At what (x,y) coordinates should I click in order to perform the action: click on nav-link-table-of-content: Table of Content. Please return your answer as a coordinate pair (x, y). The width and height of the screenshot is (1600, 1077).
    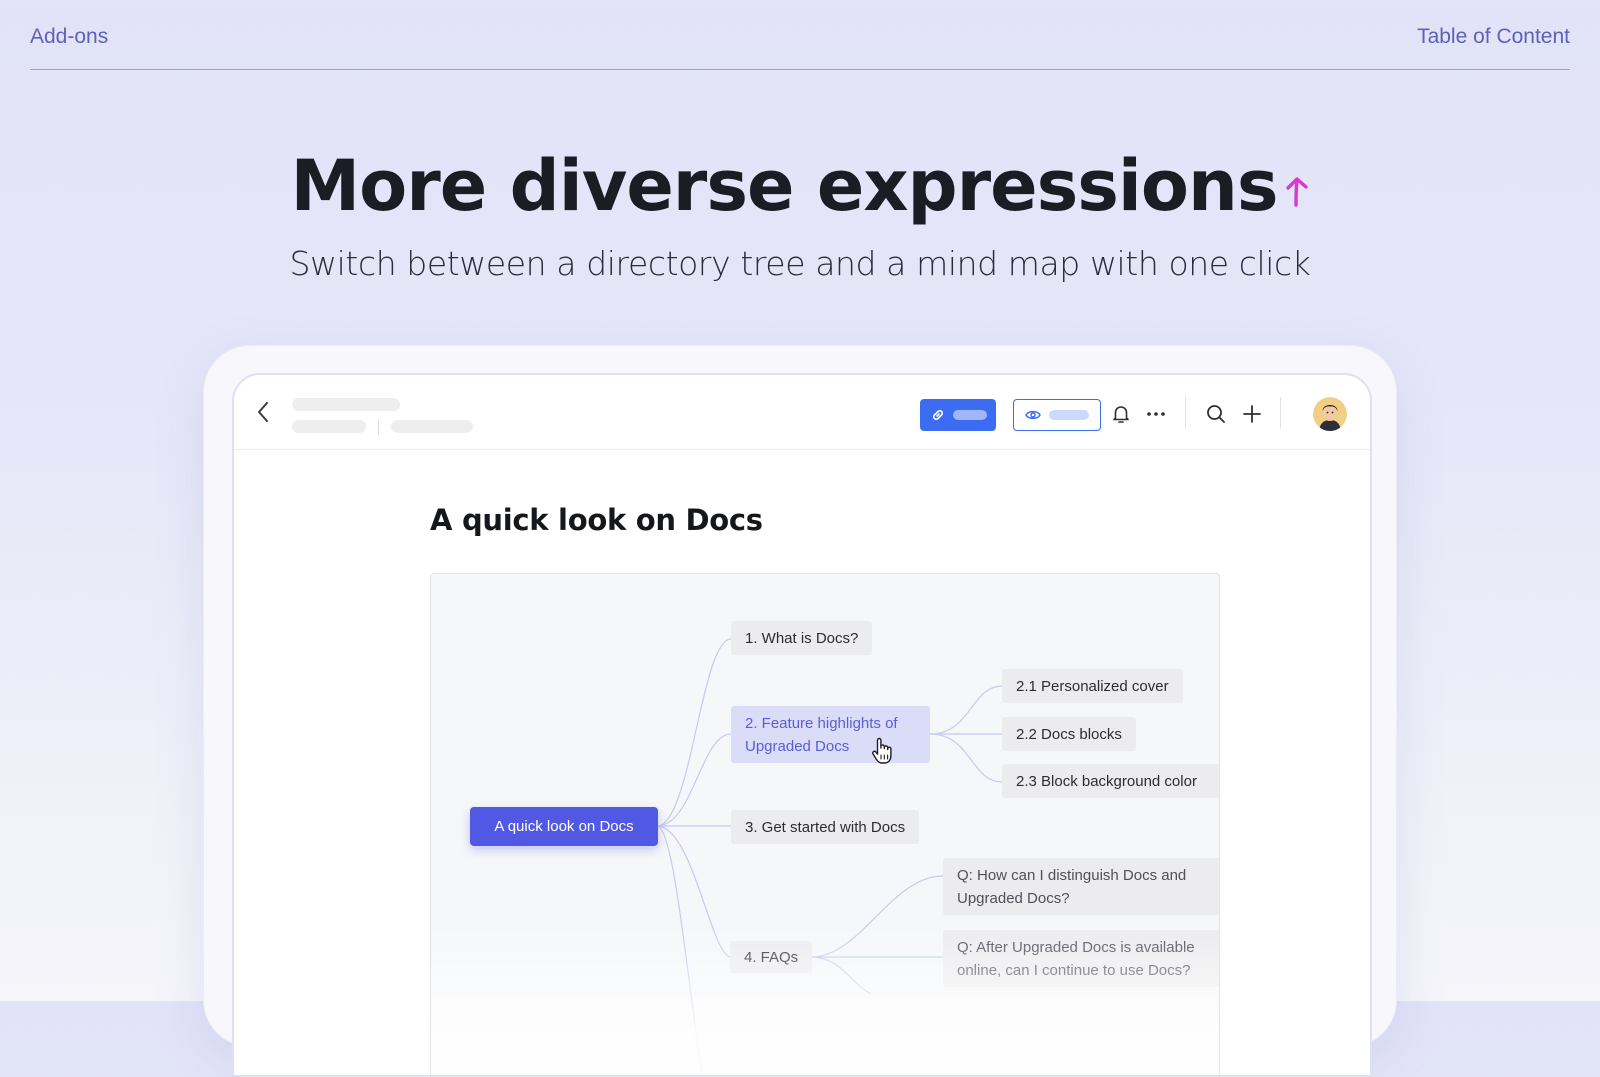
    Looking at the image, I should click on (1493, 37).